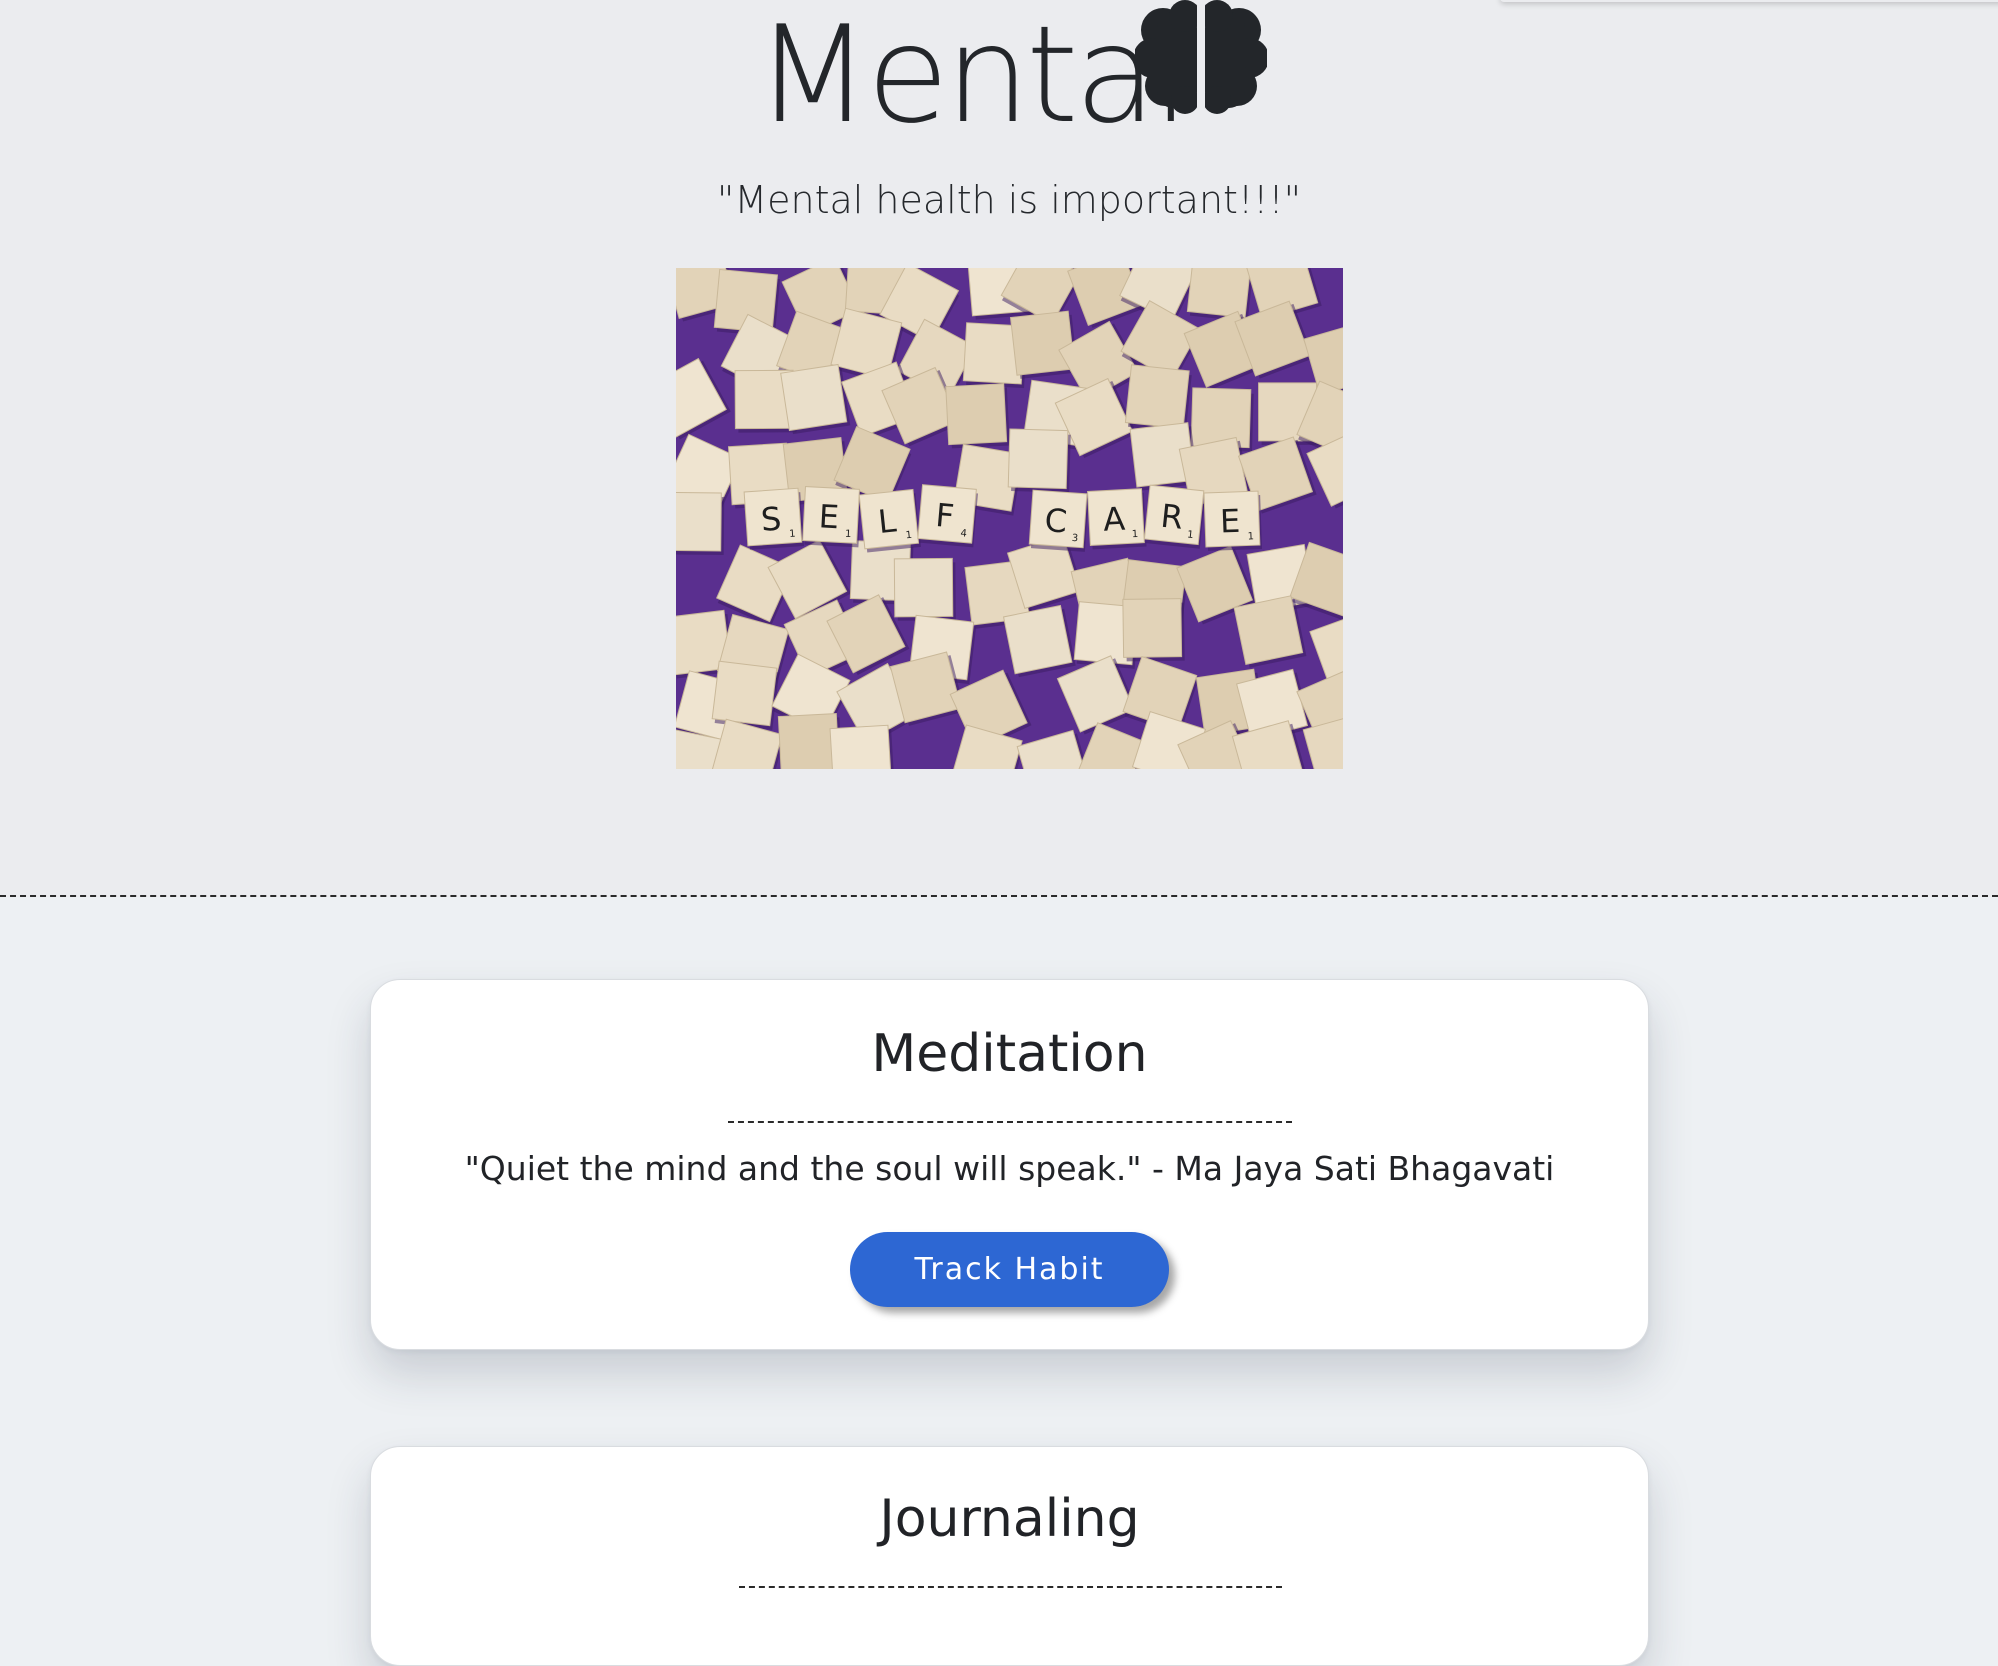 This screenshot has width=1998, height=1666. I want to click on svg-text: 4, so click(963, 534).